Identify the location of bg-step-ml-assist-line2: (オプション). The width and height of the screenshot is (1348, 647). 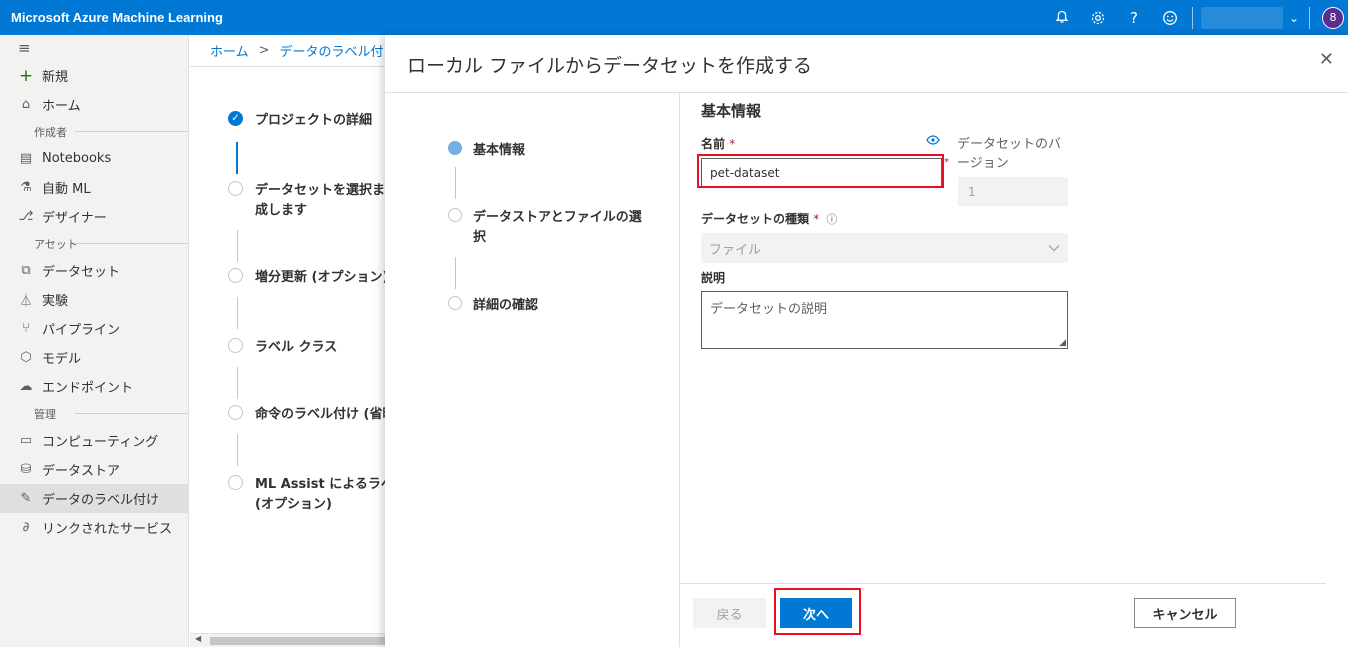
(293, 504).